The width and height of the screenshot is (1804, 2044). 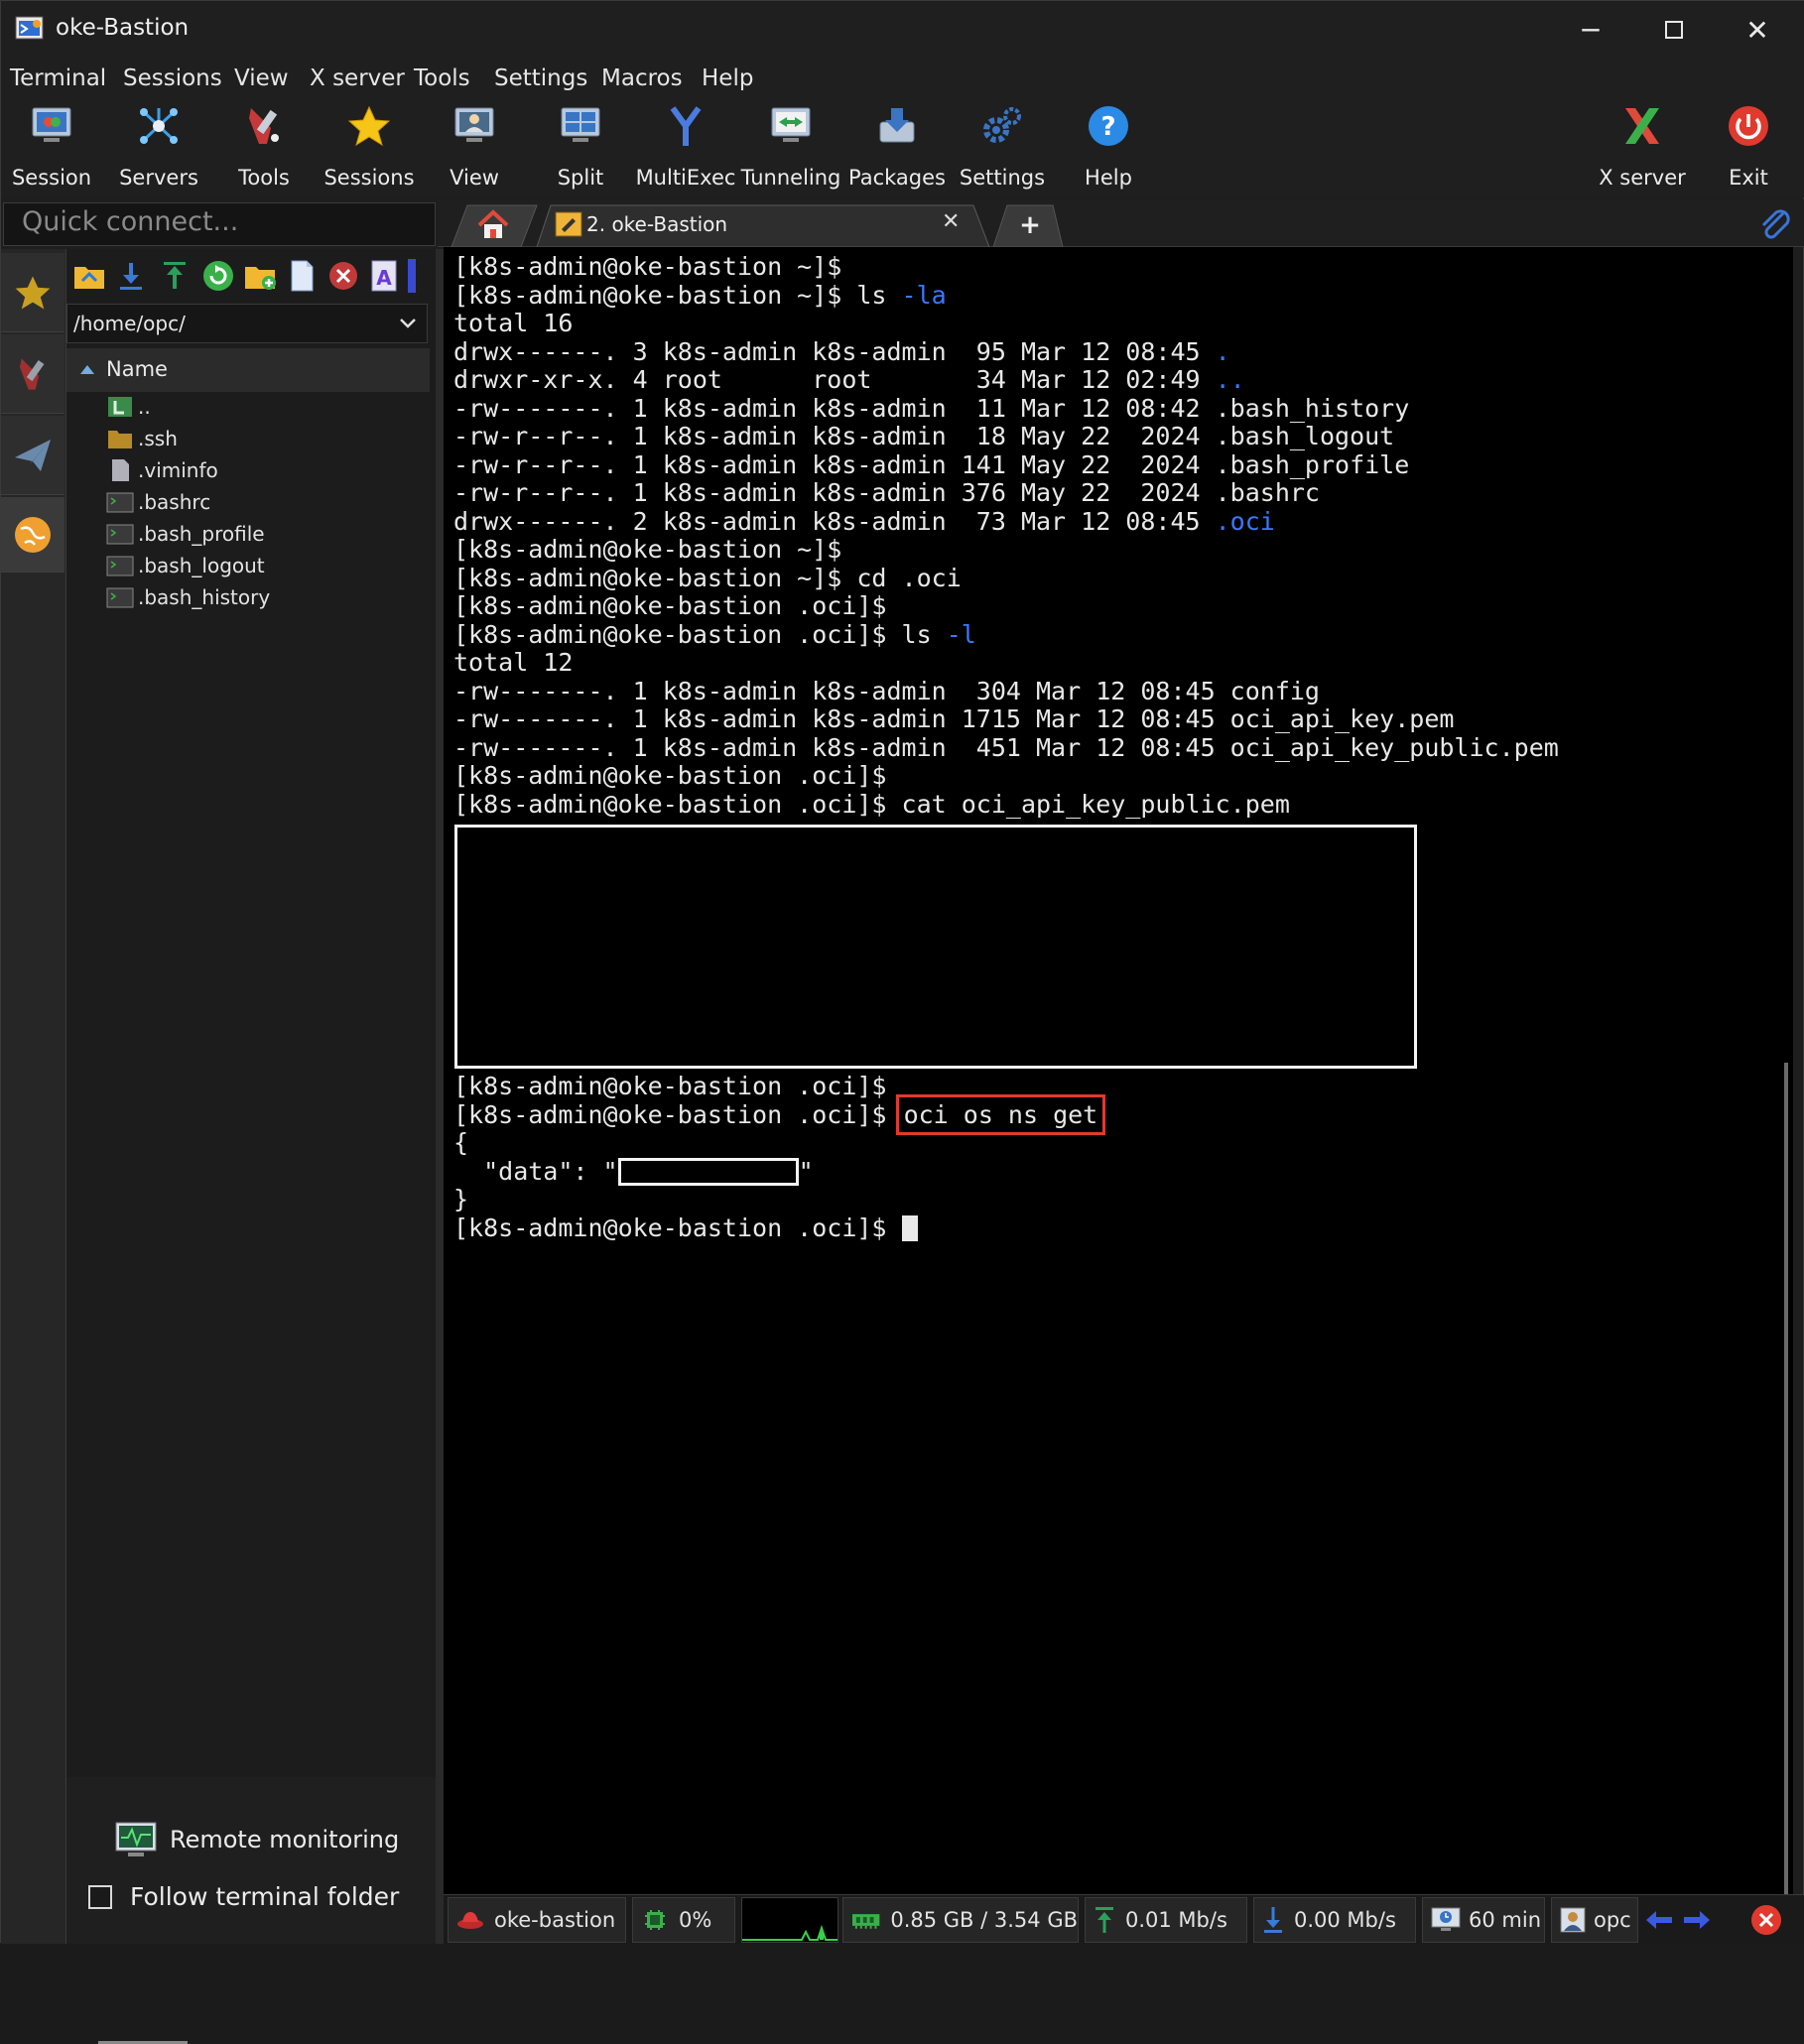 I want to click on multiexec-button: MultiExec, so click(x=686, y=145).